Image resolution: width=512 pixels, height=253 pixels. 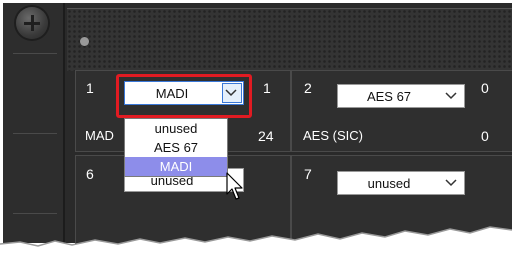 What do you see at coordinates (234, 186) in the screenshot?
I see `mouse-pointer-icon` at bounding box center [234, 186].